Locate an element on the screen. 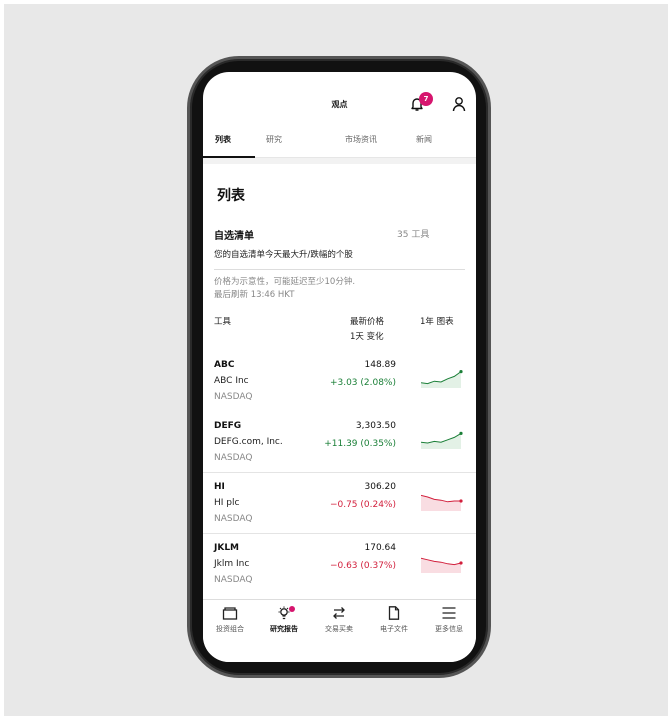 The height and width of the screenshot is (720, 672). page-title: 列表 is located at coordinates (231, 196).